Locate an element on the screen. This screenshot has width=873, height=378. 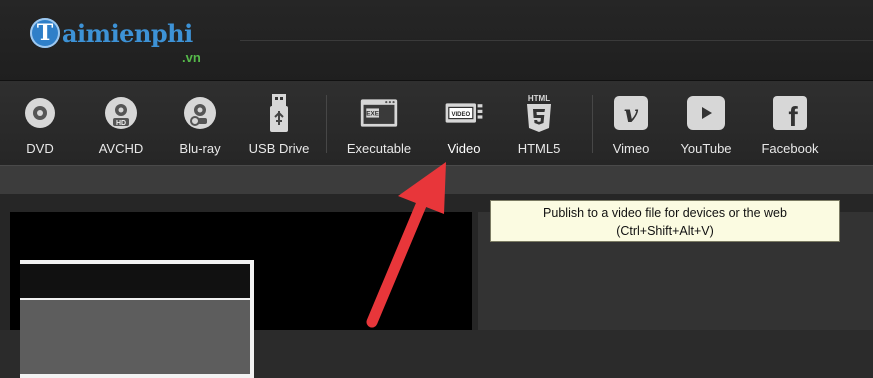
svg-text: f is located at coordinates (793, 116).